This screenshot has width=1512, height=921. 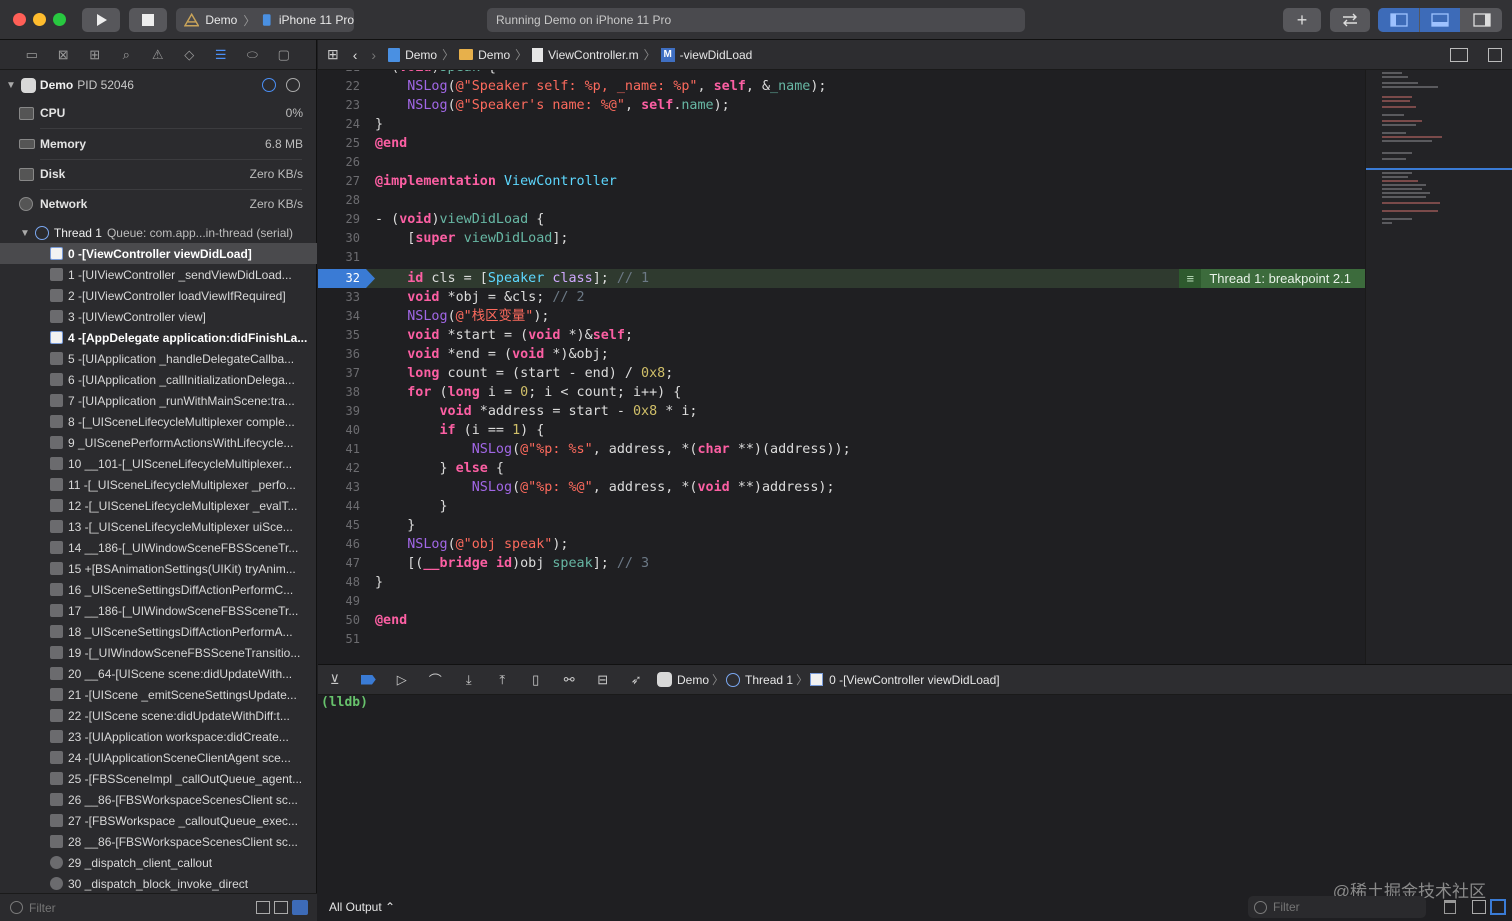 What do you see at coordinates (127, 55) in the screenshot?
I see `find-navigator-tab: ⌕` at bounding box center [127, 55].